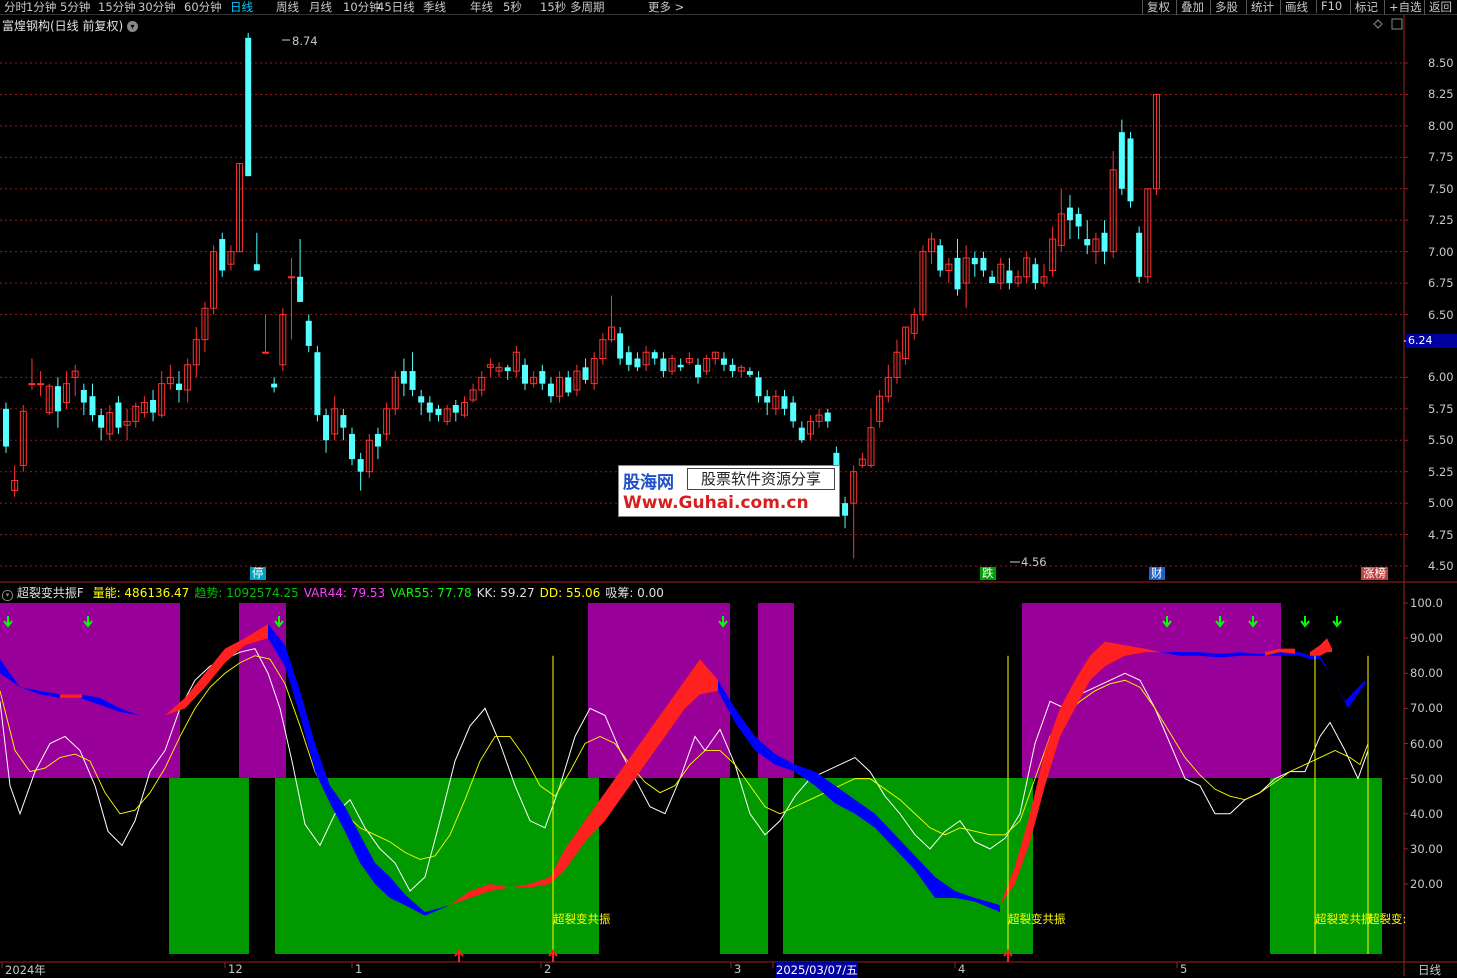 The width and height of the screenshot is (1457, 978). What do you see at coordinates (1441, 157) in the screenshot?
I see `price-axis-label: 7.75` at bounding box center [1441, 157].